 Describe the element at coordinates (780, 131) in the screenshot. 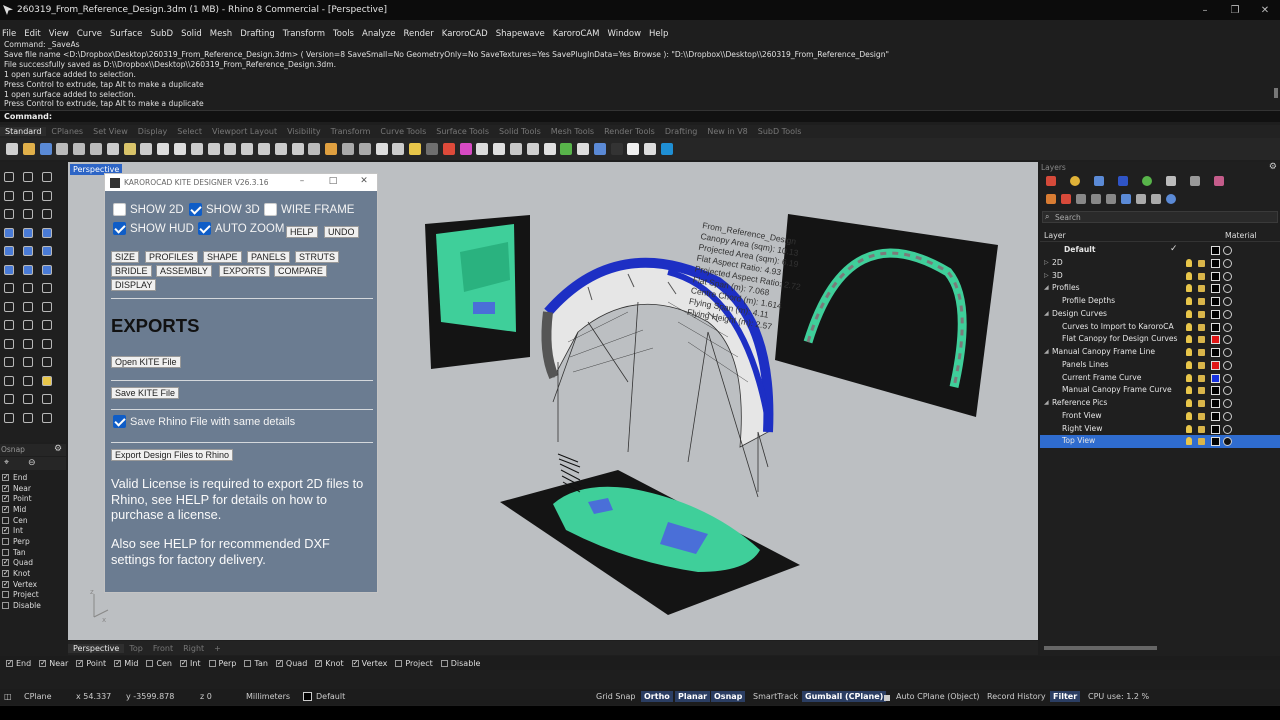

I see `tab-subd-tools: SubD Tools` at that location.